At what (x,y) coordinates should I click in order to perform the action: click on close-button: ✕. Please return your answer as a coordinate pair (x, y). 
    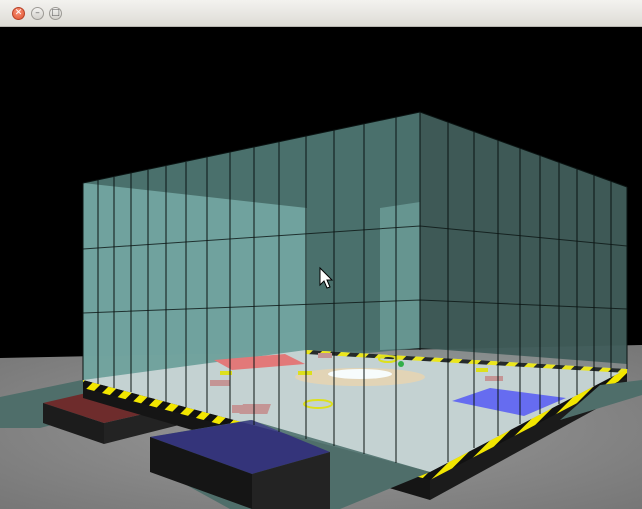
    Looking at the image, I should click on (18, 13).